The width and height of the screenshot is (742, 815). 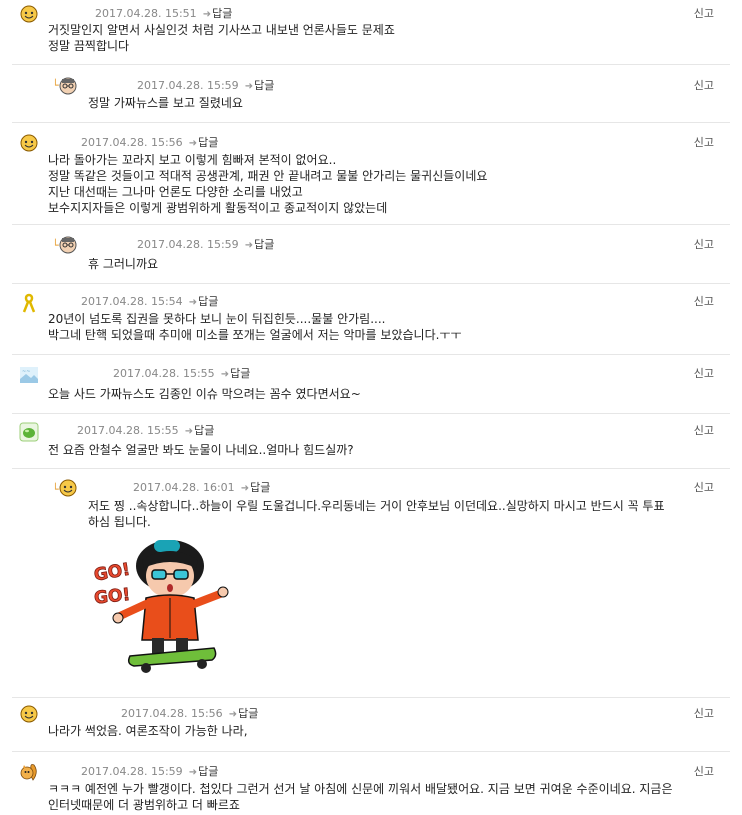 What do you see at coordinates (146, 13) in the screenshot?
I see `comment-date: 2017.04.28. 15:51` at bounding box center [146, 13].